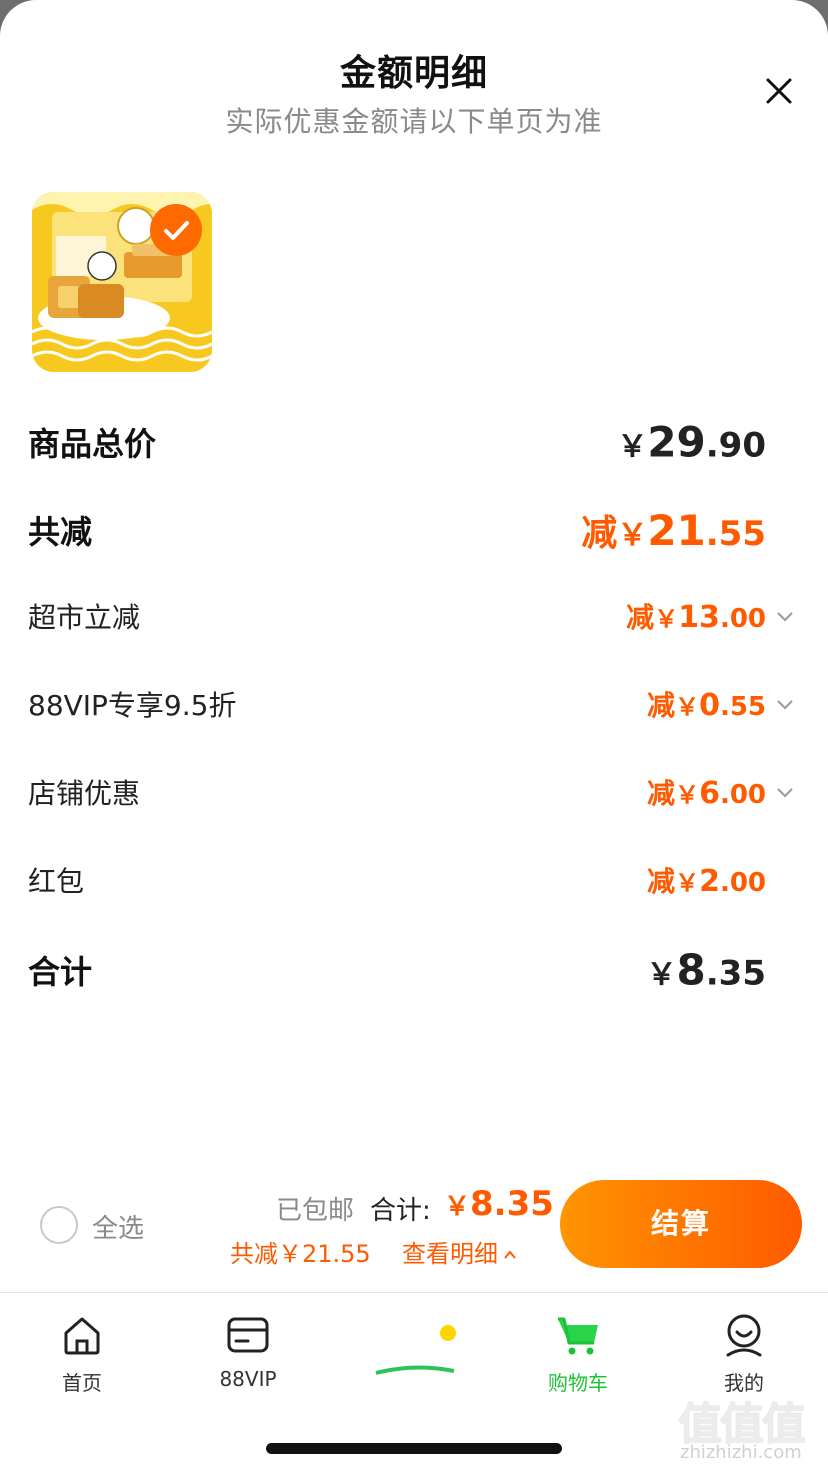  Describe the element at coordinates (248, 1379) in the screenshot. I see `tab-88vip-label: 88VIP` at that location.